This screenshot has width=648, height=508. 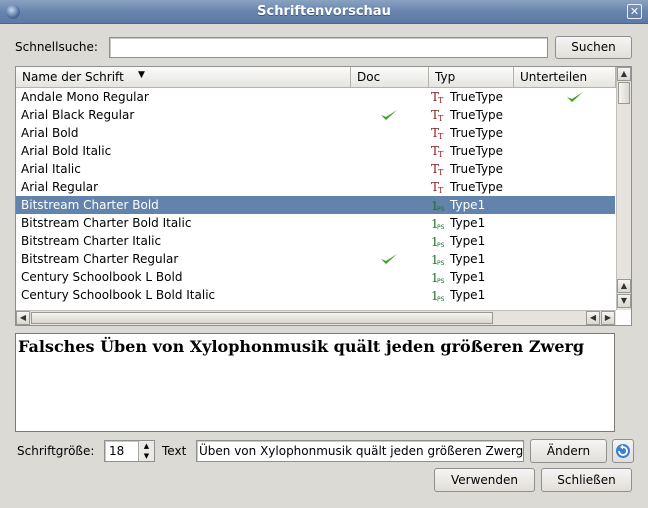 I want to click on horizontal-scrollbar: ◀ ◀ ▶, so click(x=316, y=317).